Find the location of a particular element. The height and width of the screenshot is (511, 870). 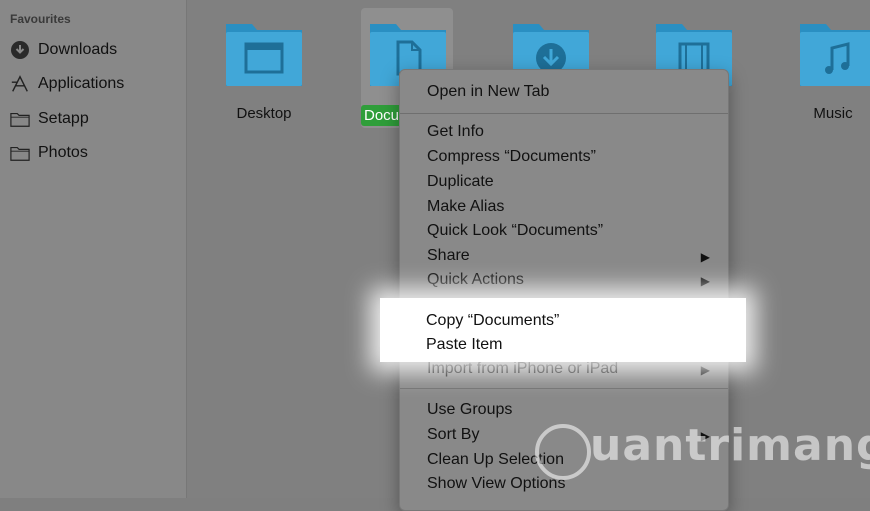

menu-item-use-groups: Use Groups is located at coordinates (469, 410).